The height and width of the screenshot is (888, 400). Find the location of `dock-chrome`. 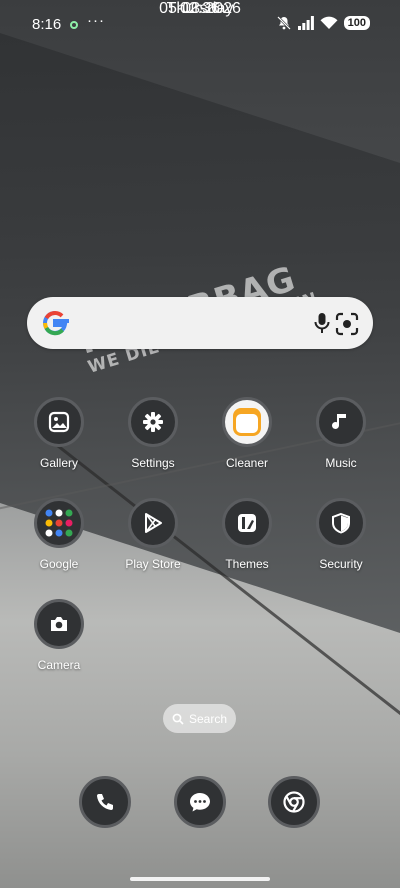

dock-chrome is located at coordinates (294, 802).